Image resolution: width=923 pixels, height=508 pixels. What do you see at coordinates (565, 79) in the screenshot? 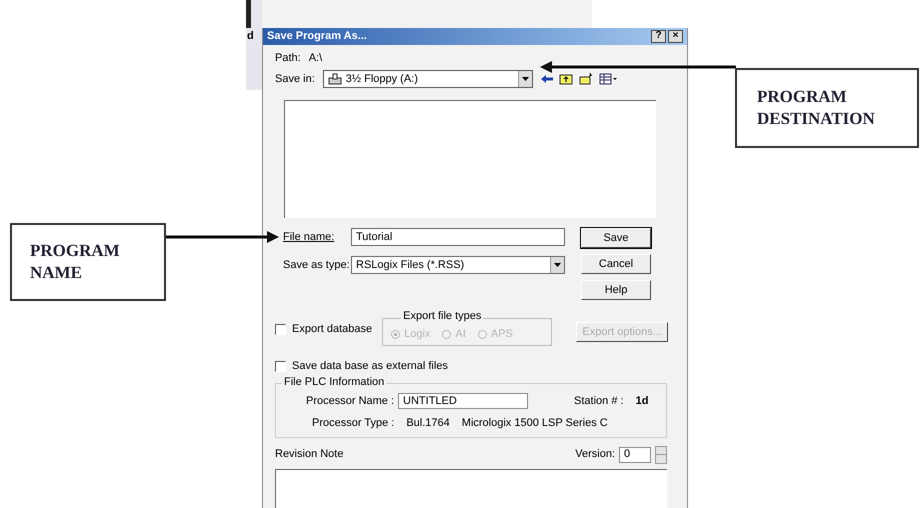
I see `up-folder-icon` at bounding box center [565, 79].